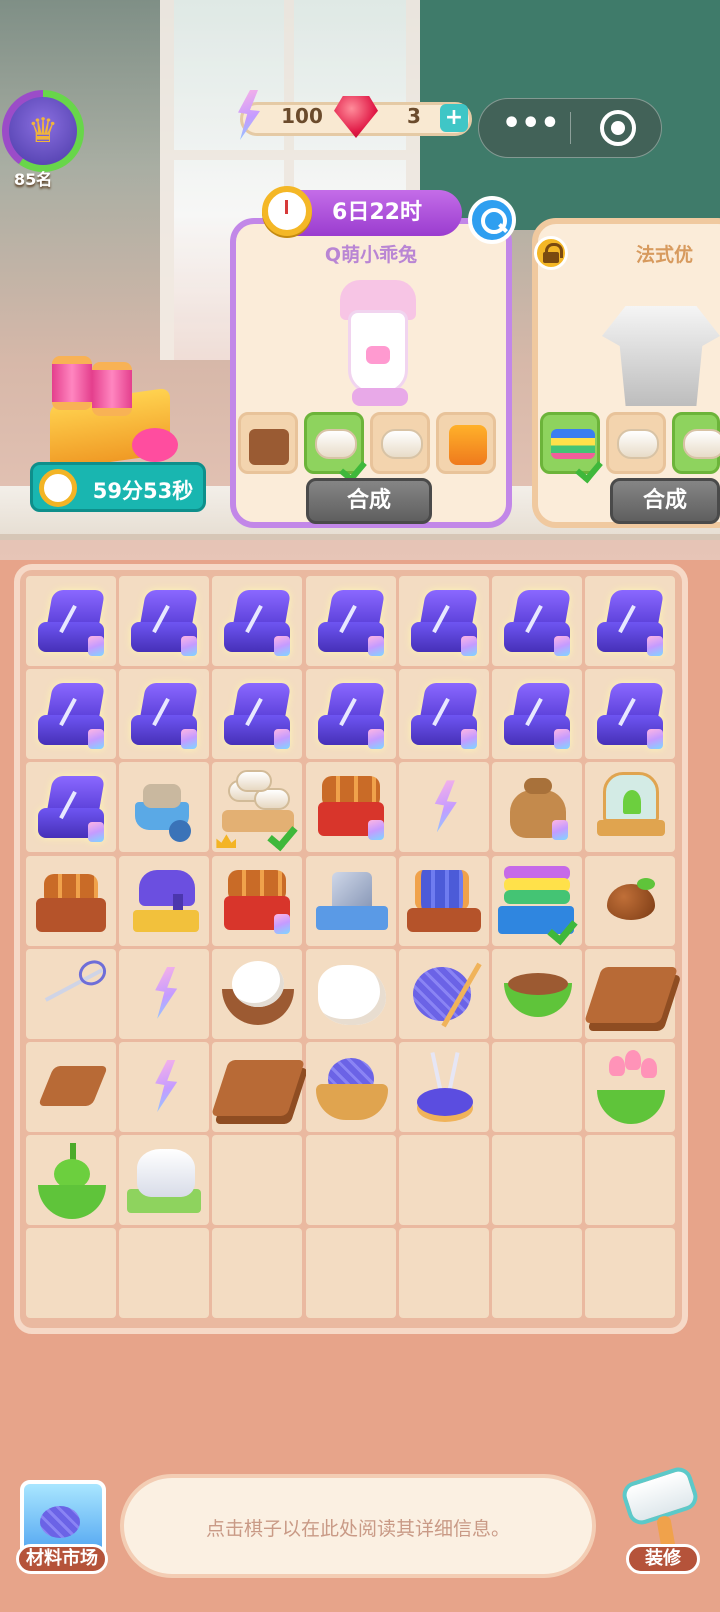  What do you see at coordinates (454, 118) in the screenshot?
I see `add-gems-button: +` at bounding box center [454, 118].